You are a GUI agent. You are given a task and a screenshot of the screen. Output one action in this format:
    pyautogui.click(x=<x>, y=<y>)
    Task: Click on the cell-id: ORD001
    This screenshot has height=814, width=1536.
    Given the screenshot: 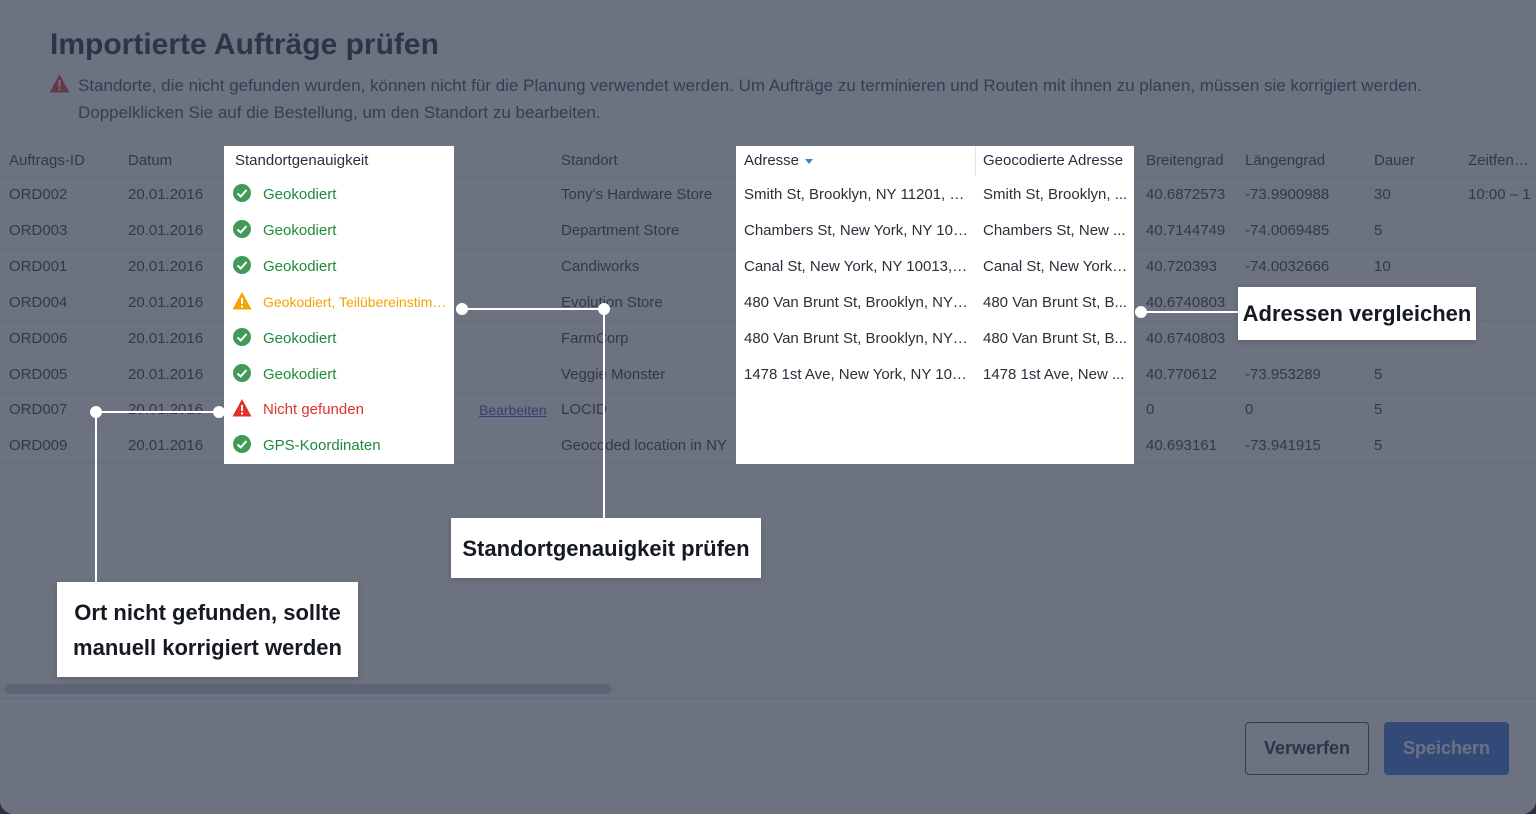 What is the action you would take?
    pyautogui.click(x=38, y=266)
    